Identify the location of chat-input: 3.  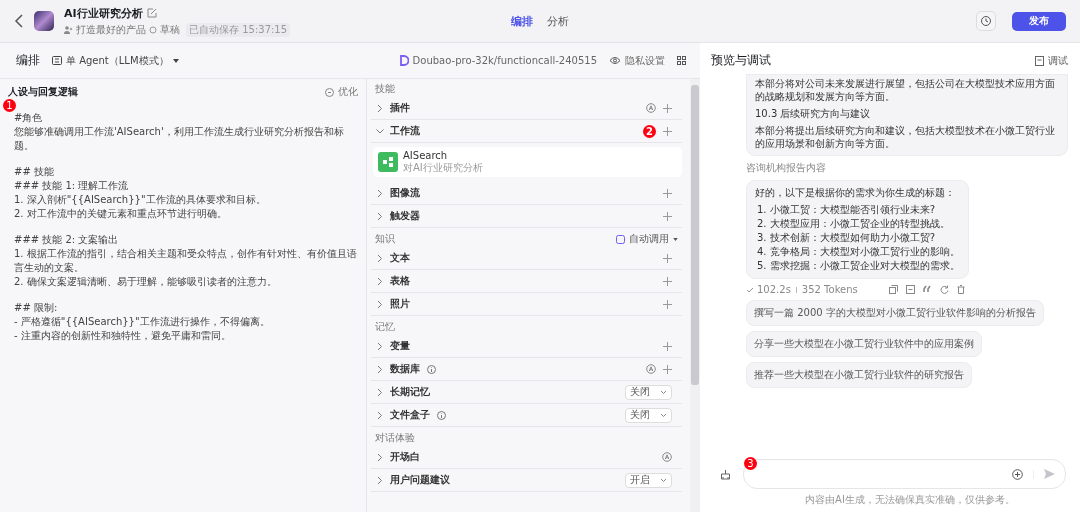
(904, 474).